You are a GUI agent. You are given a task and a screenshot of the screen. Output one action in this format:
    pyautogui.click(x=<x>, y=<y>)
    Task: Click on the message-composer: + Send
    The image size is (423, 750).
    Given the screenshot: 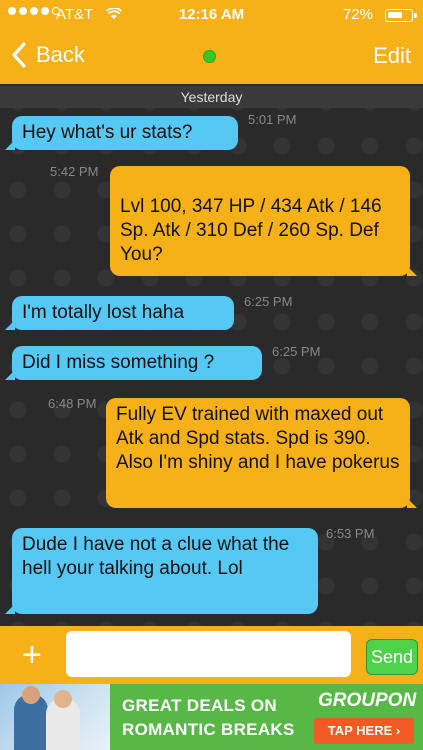 What is the action you would take?
    pyautogui.click(x=211, y=655)
    